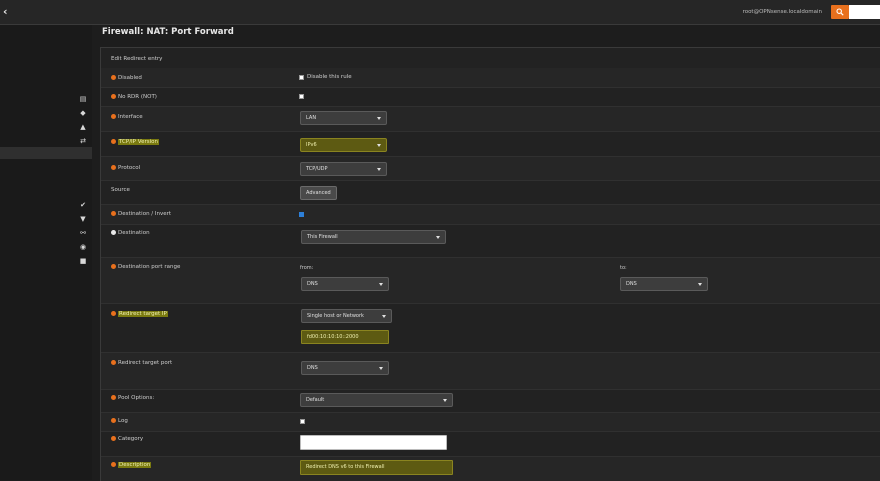  I want to click on row-disabled: Disabled Disable this rule, so click(490, 78).